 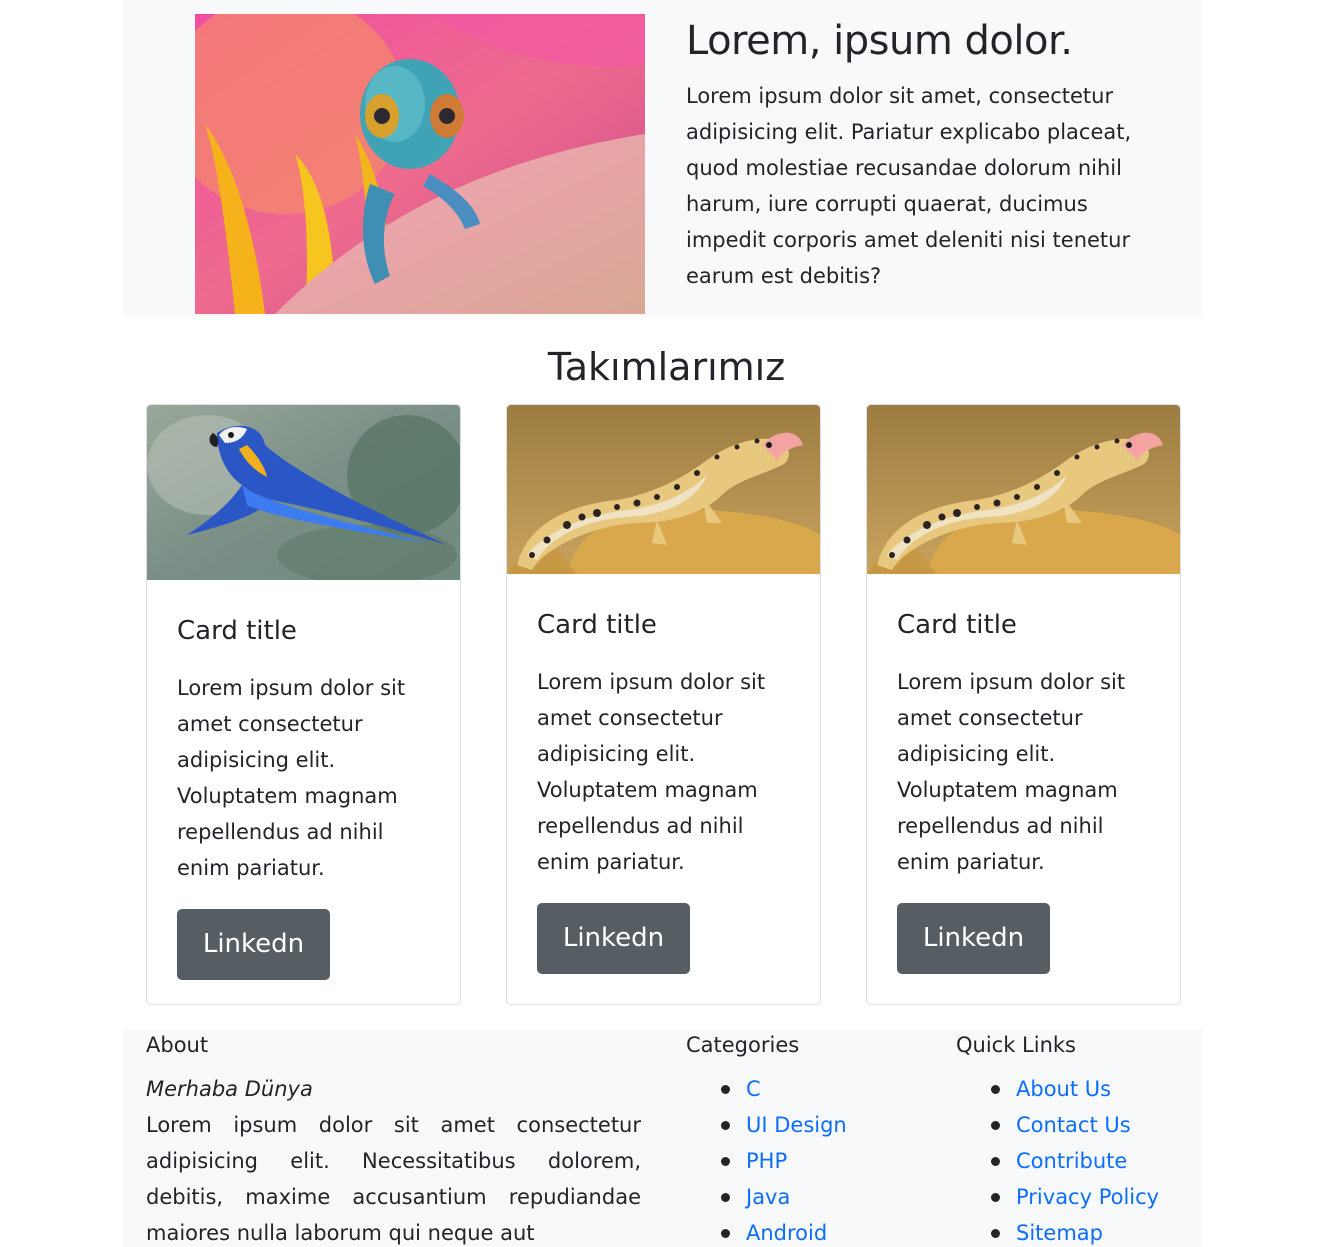 I want to click on category-link-android: Android, so click(x=786, y=1233).